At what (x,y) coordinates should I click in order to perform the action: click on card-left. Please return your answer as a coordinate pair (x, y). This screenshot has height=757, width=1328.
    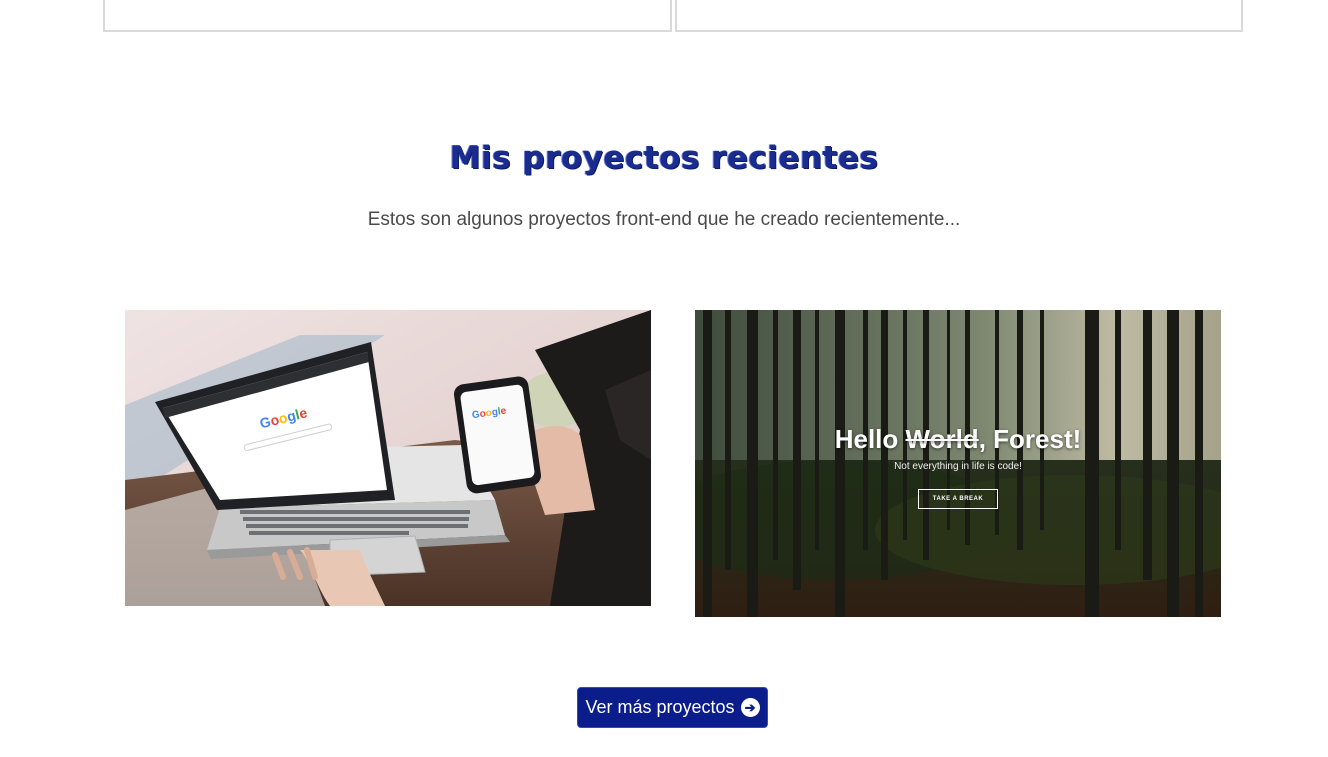
    Looking at the image, I should click on (387, 16).